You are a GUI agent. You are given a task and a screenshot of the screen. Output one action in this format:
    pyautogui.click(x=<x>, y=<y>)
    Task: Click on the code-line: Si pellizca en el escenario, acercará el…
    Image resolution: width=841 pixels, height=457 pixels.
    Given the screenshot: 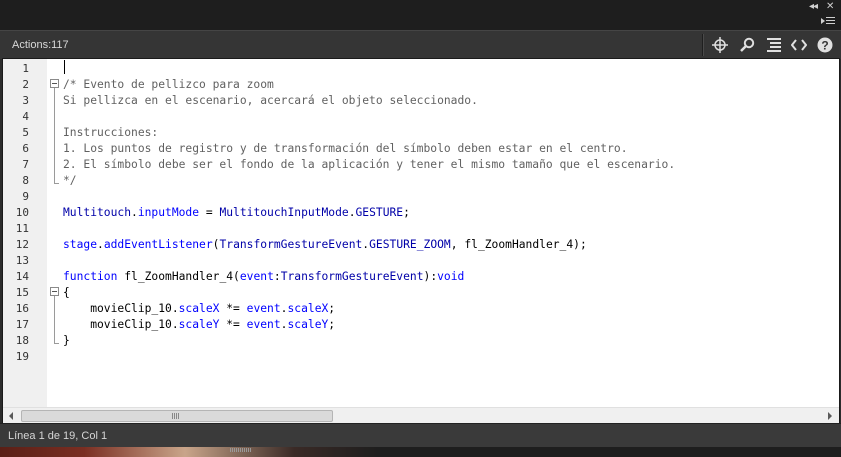 What is the action you would take?
    pyautogui.click(x=270, y=101)
    